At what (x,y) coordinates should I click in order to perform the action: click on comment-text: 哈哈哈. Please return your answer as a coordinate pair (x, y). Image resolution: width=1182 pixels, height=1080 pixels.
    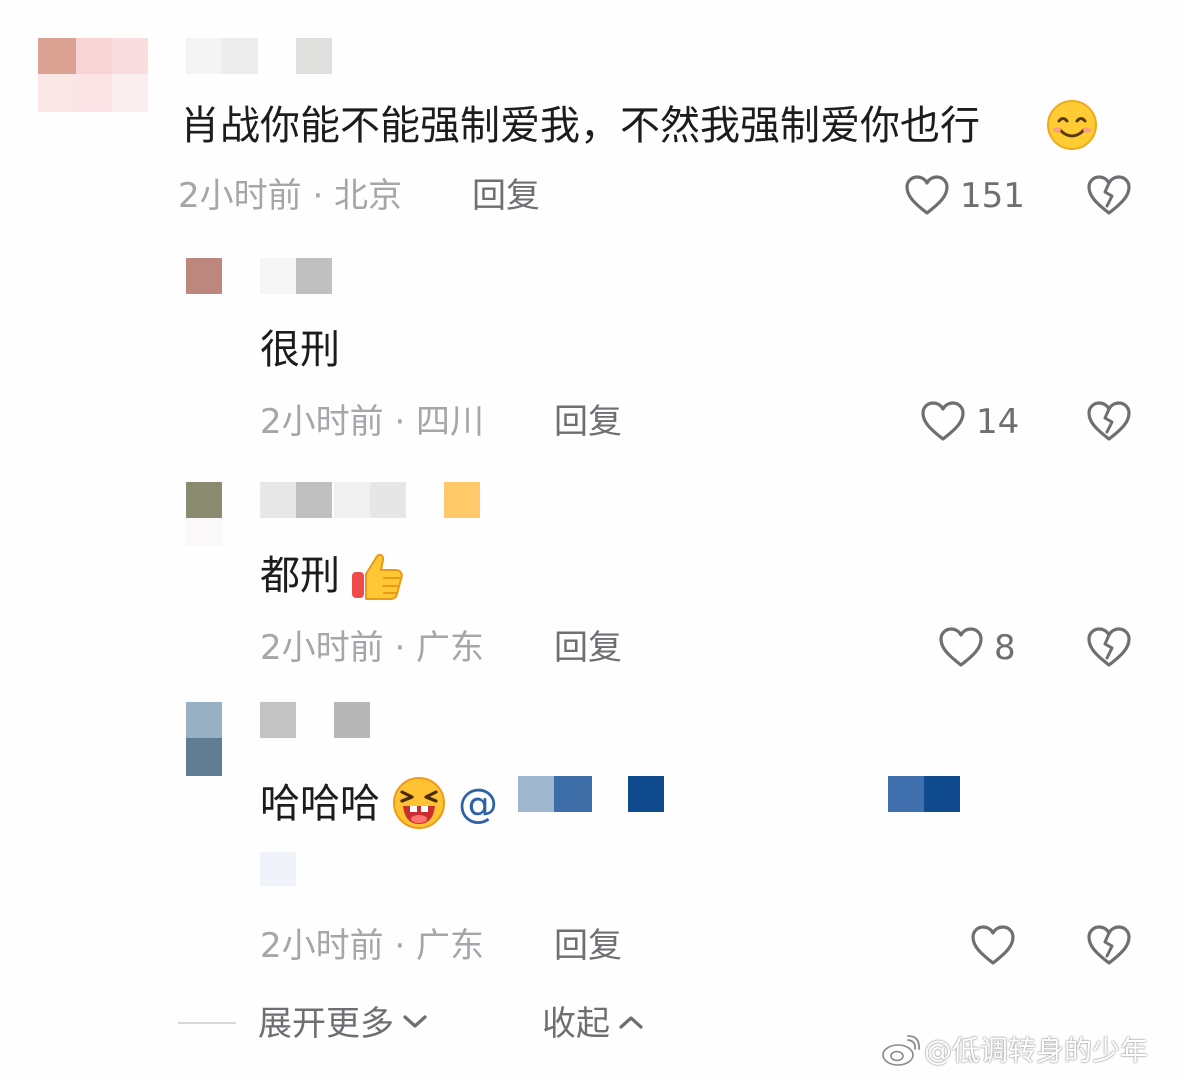
    Looking at the image, I should click on (320, 804).